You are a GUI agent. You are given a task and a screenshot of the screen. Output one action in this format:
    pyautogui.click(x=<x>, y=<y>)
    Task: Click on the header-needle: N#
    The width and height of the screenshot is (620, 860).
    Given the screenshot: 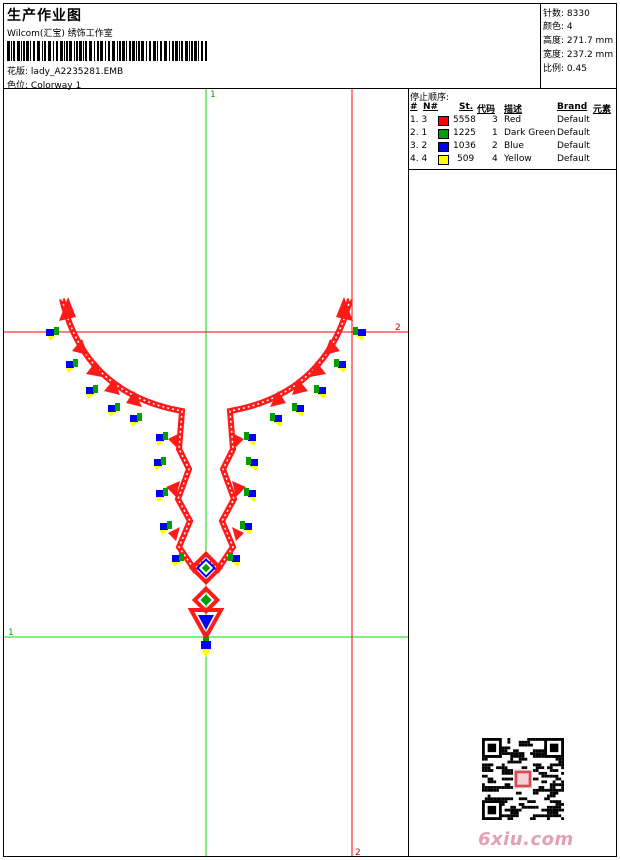 What is the action you would take?
    pyautogui.click(x=431, y=107)
    